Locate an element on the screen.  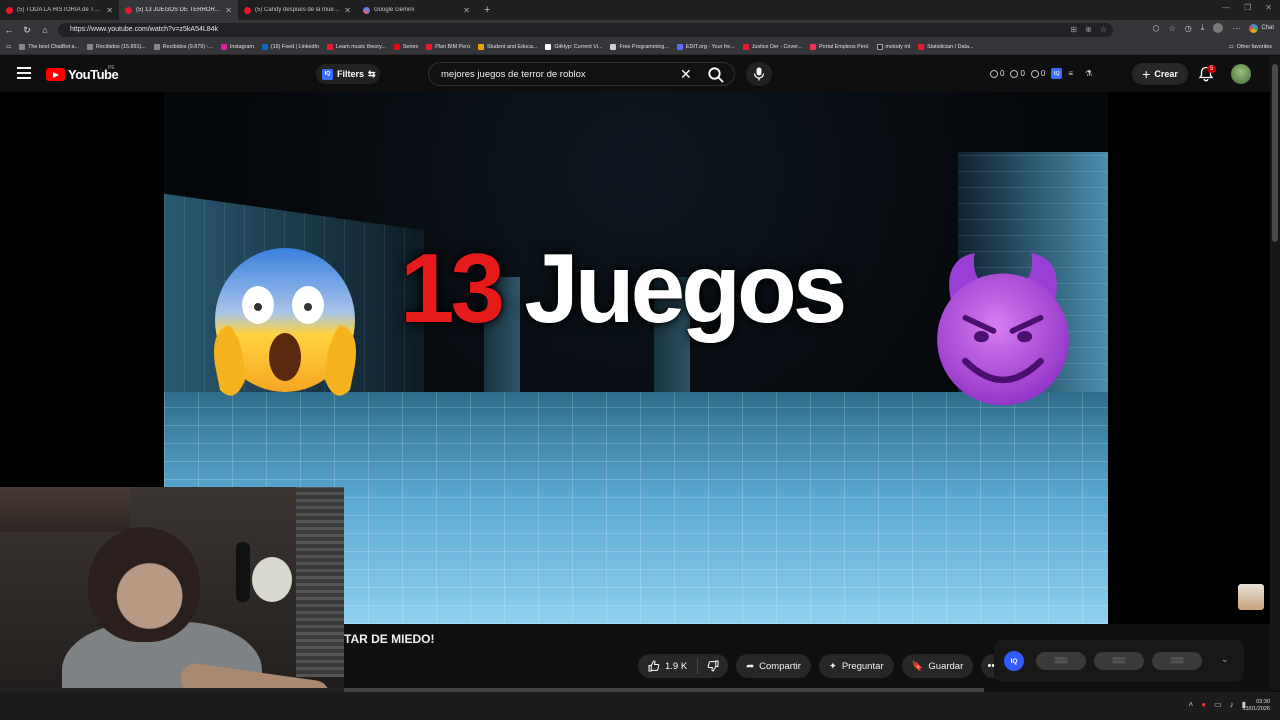
profile-avatar is located at coordinates (1218, 28).